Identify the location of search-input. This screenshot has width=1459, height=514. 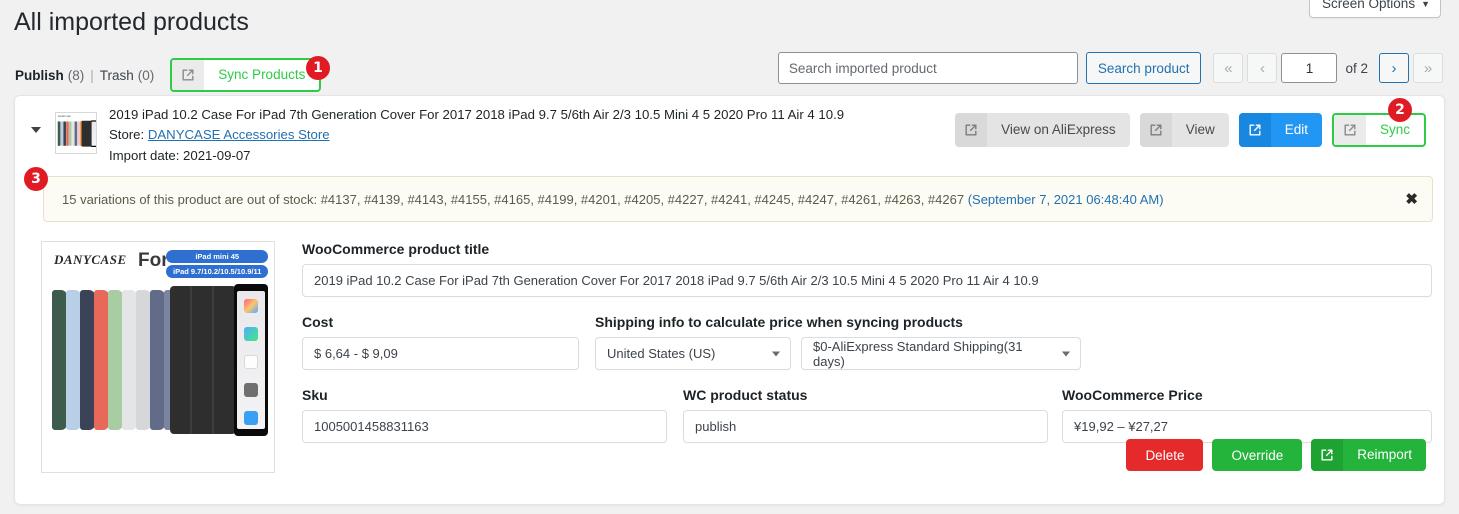
(927, 68).